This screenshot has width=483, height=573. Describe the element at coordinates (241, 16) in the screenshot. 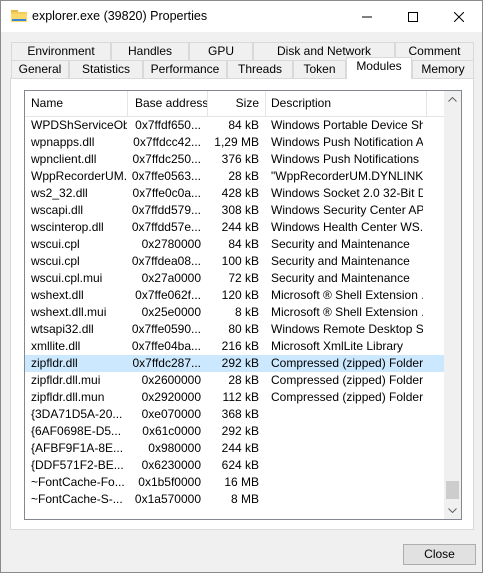

I see `title-bar: explorer.exe (39820) Properties` at that location.